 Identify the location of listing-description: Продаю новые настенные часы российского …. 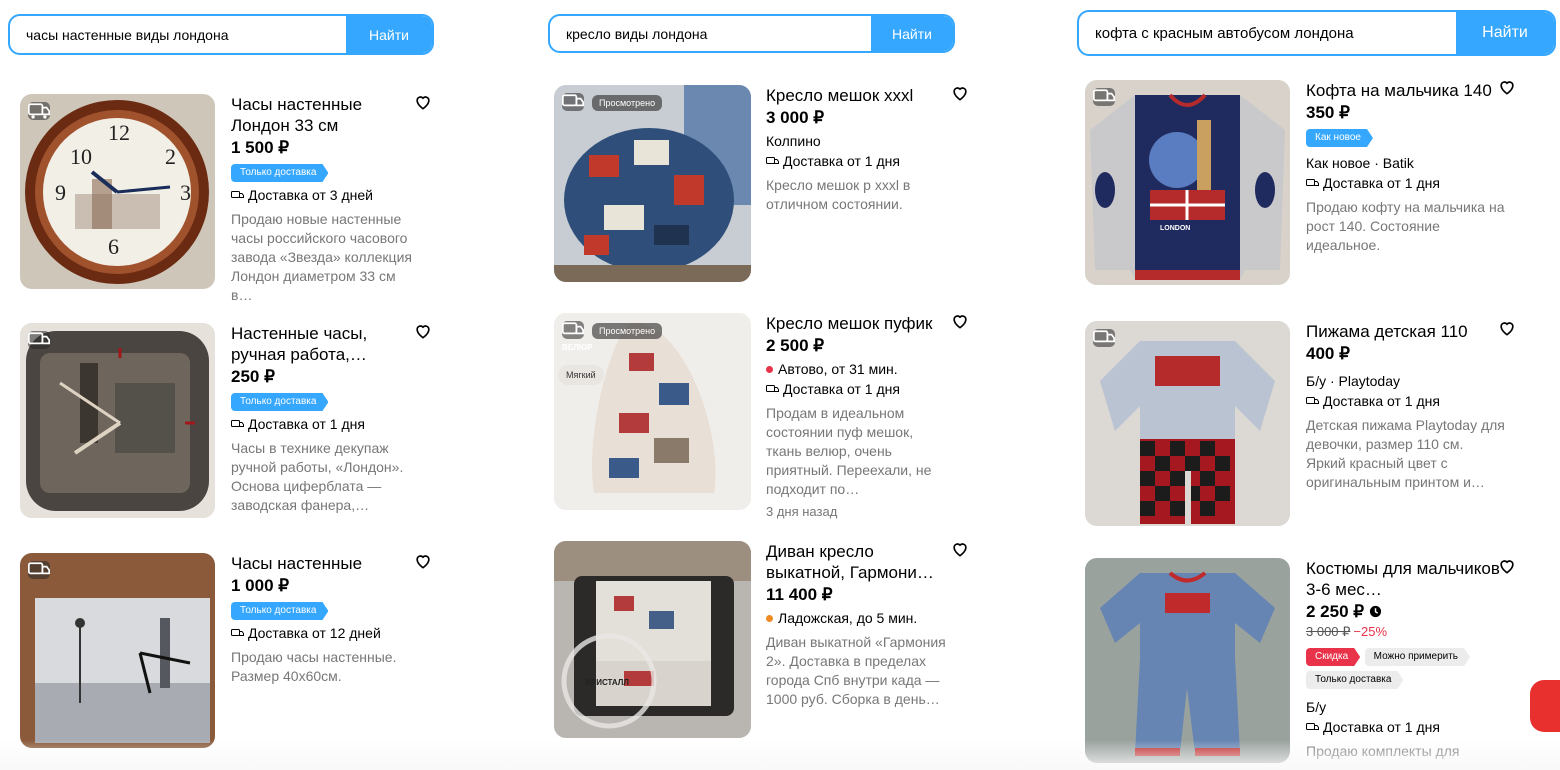
(321, 257).